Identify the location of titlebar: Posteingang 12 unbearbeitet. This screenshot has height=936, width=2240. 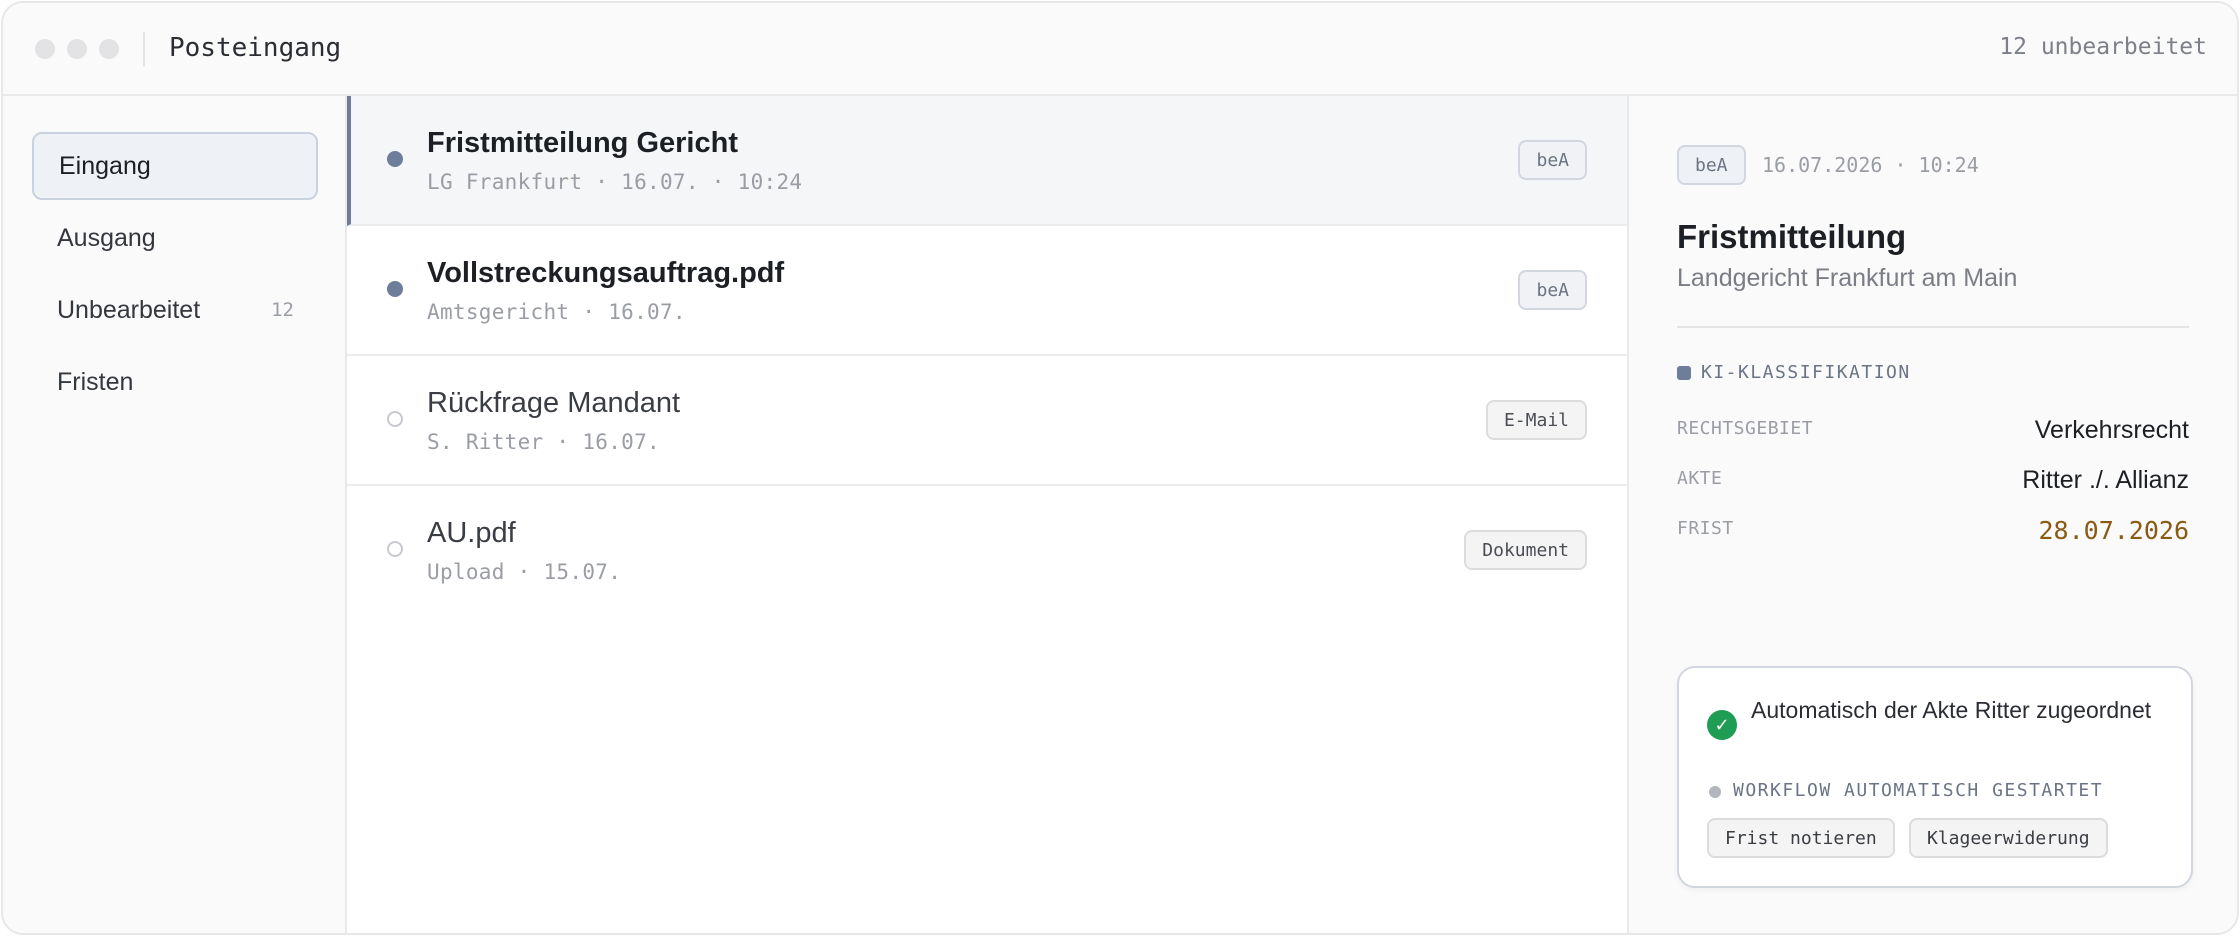
(1120, 49).